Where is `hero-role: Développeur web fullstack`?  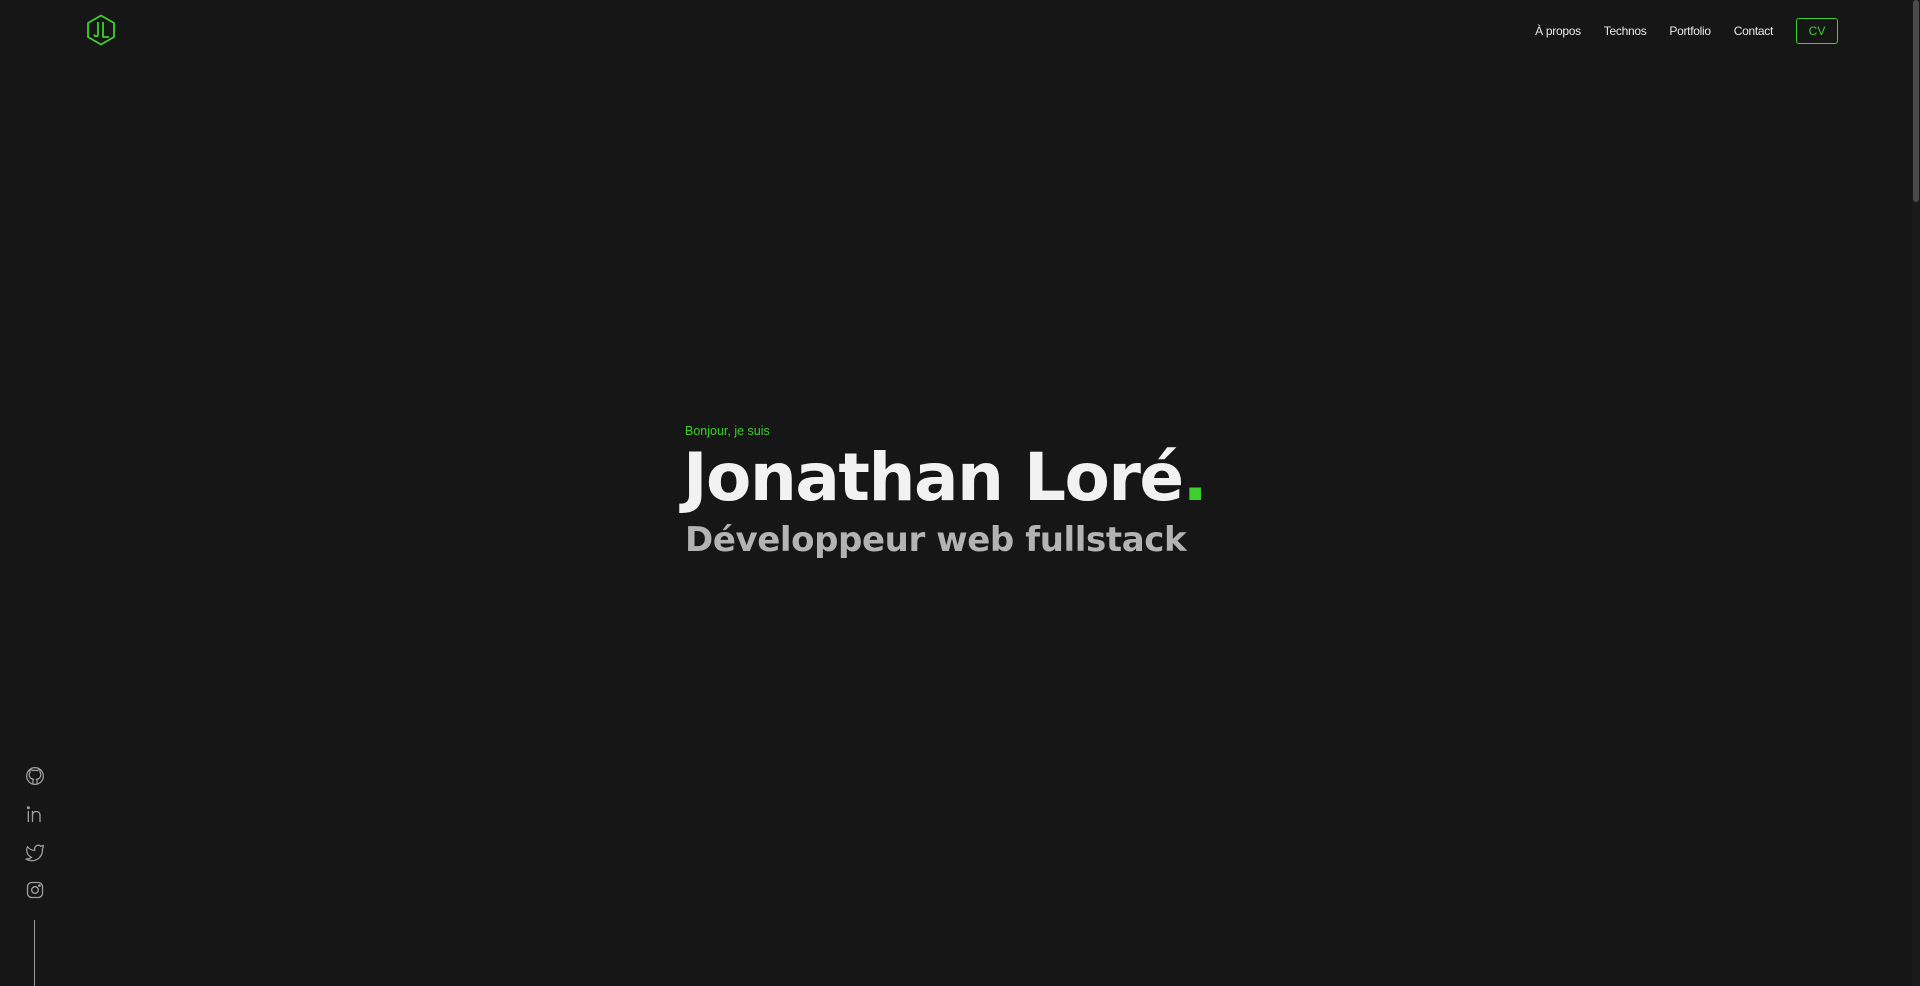 hero-role: Développeur web fullstack is located at coordinates (936, 540).